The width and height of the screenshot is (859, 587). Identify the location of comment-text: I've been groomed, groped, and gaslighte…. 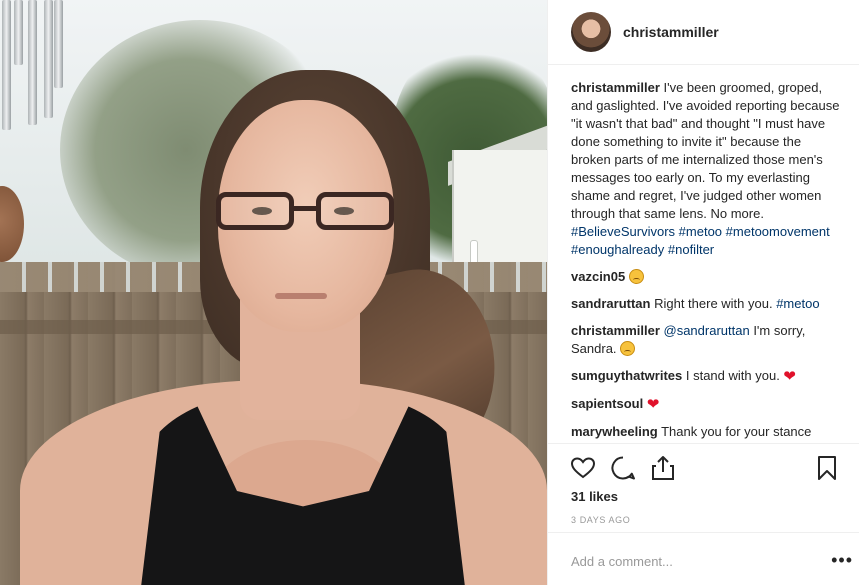
(705, 150).